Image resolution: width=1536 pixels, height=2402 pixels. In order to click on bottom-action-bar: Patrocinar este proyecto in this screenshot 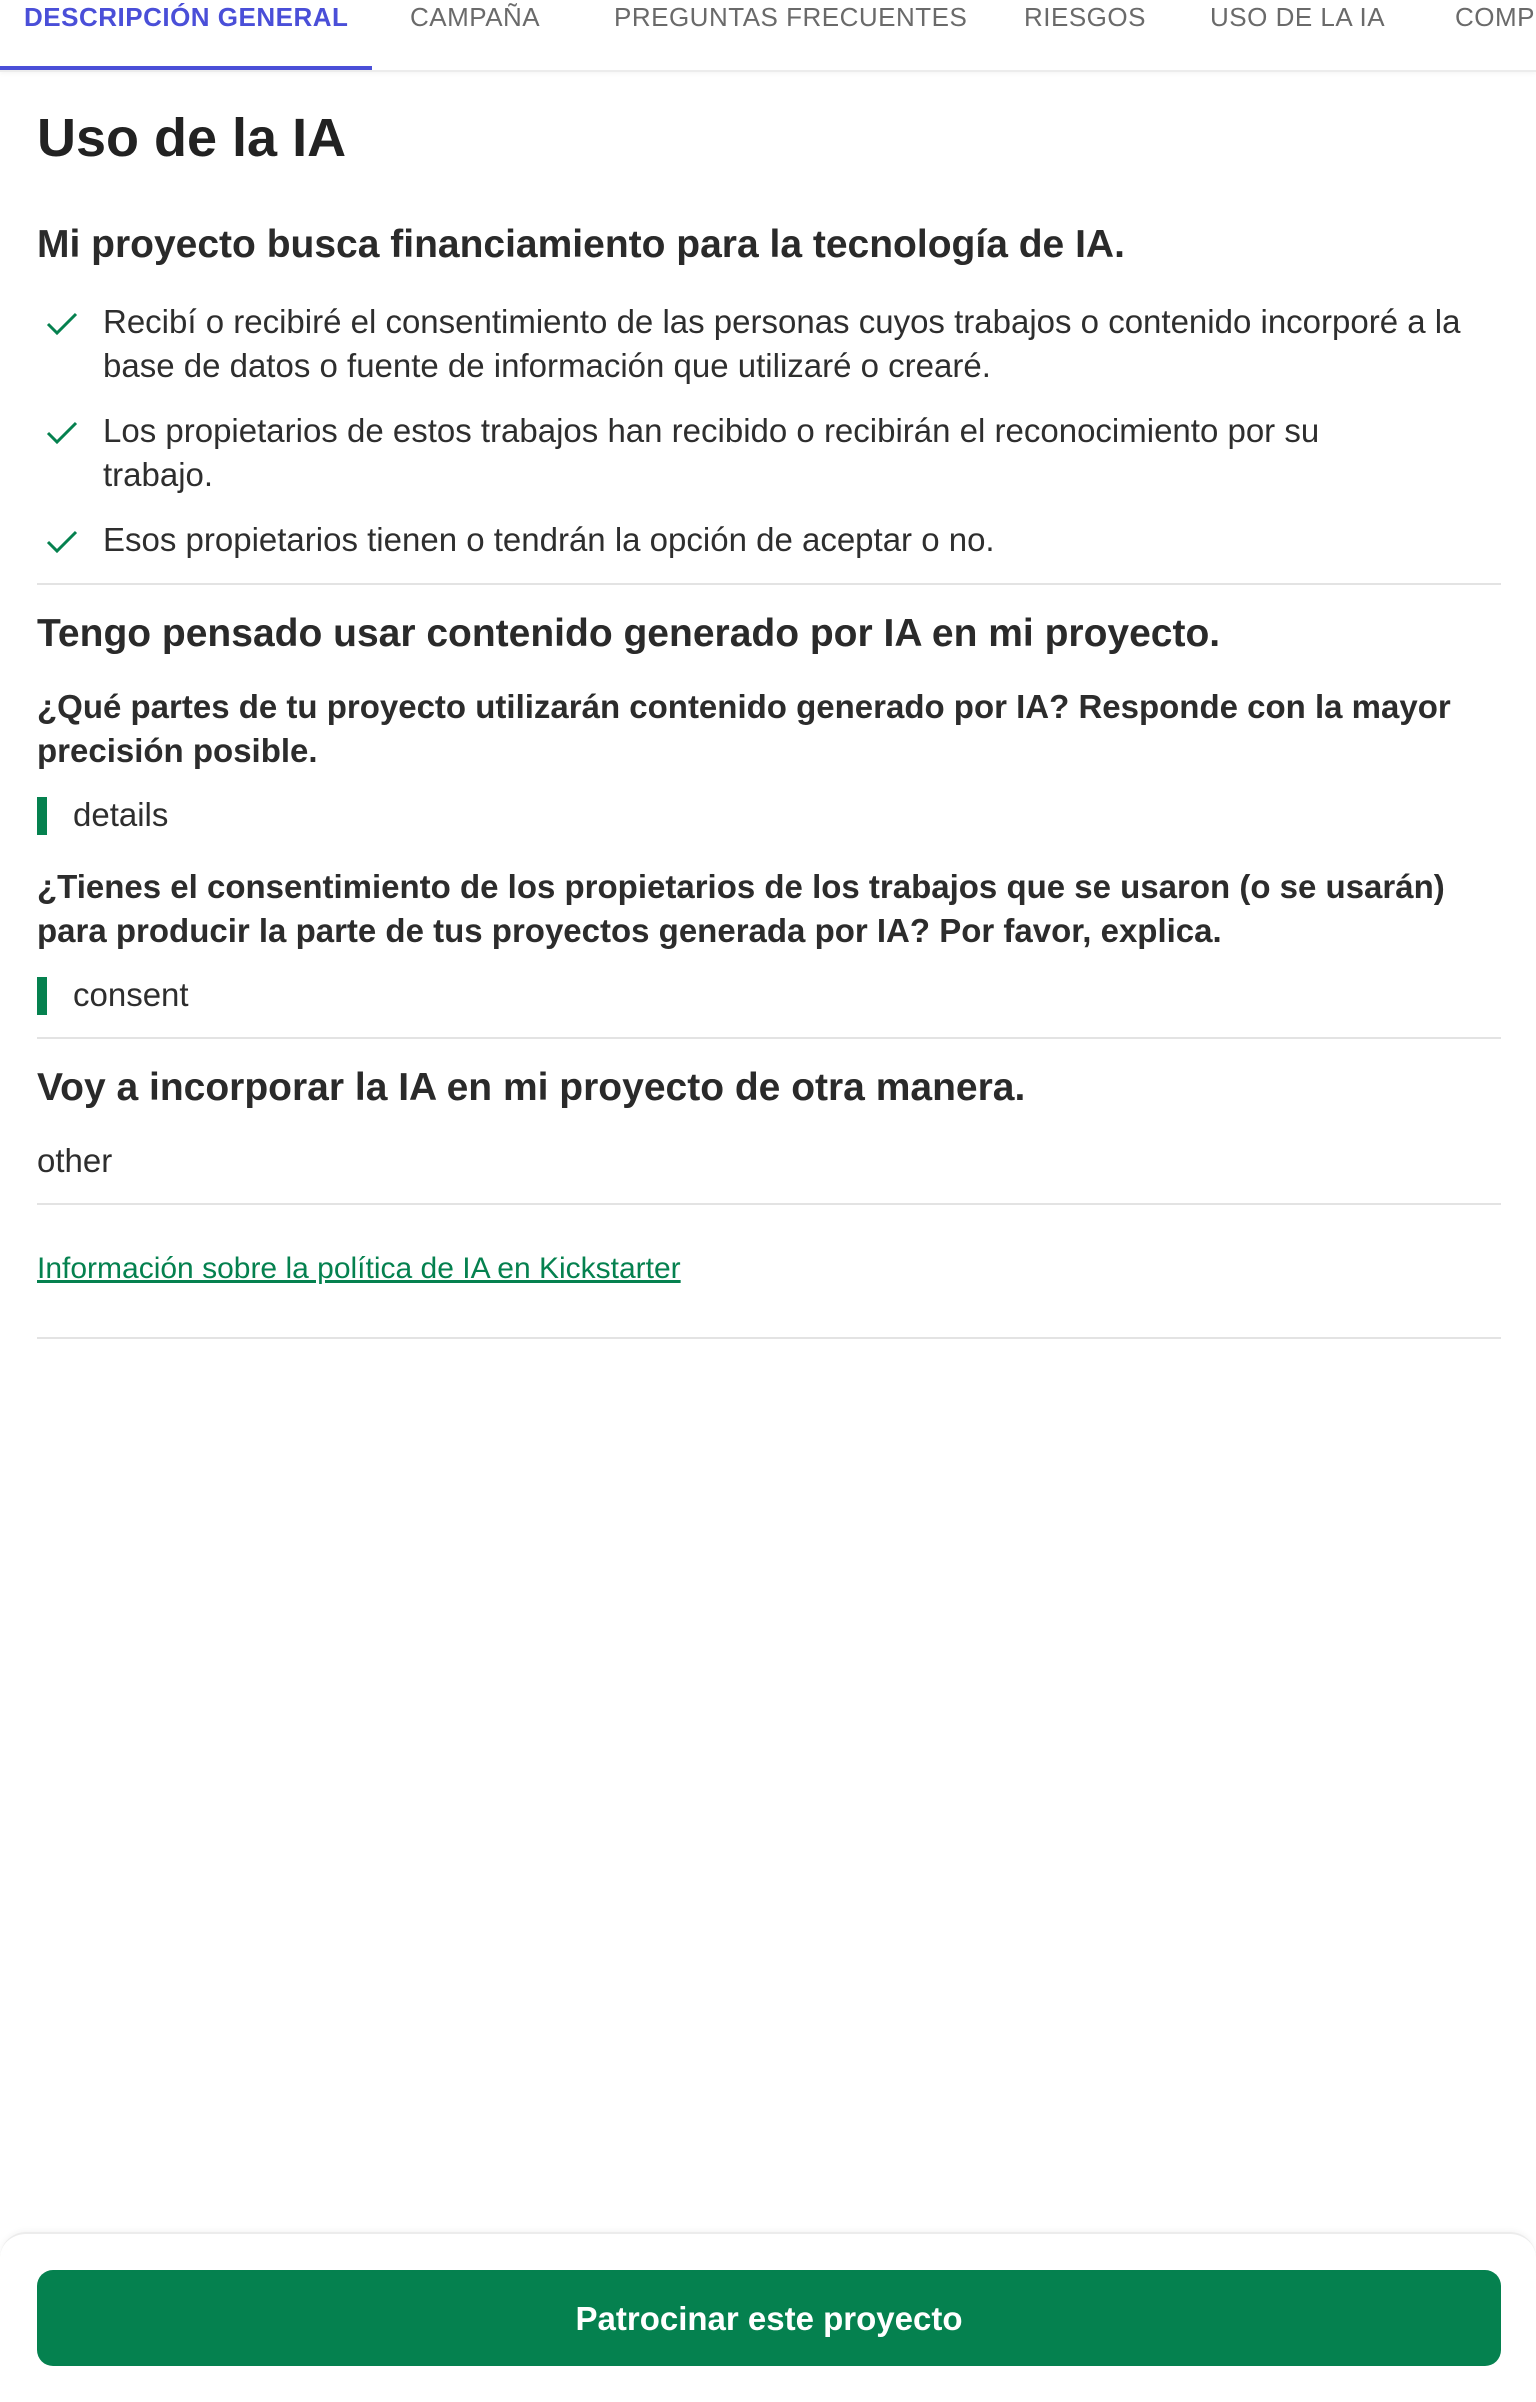, I will do `click(768, 2317)`.